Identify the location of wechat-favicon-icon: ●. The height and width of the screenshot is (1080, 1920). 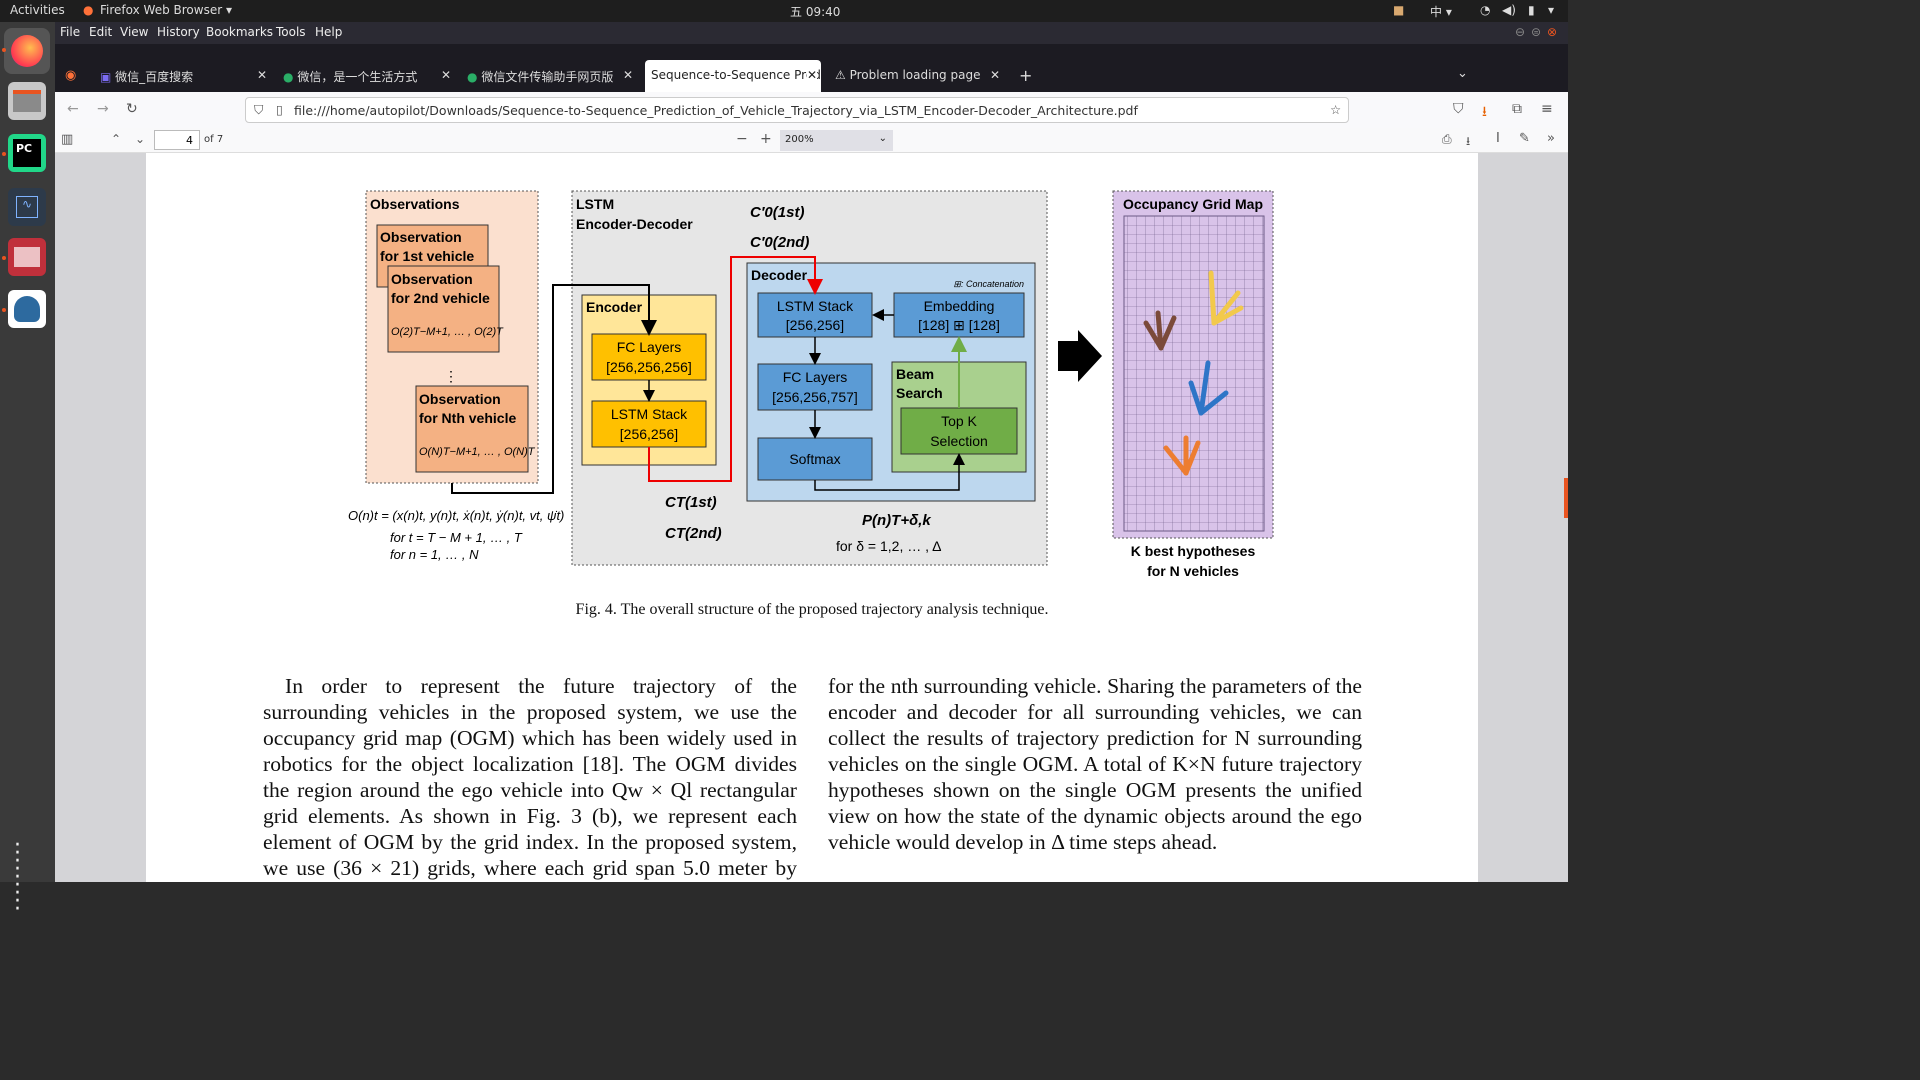
(288, 77).